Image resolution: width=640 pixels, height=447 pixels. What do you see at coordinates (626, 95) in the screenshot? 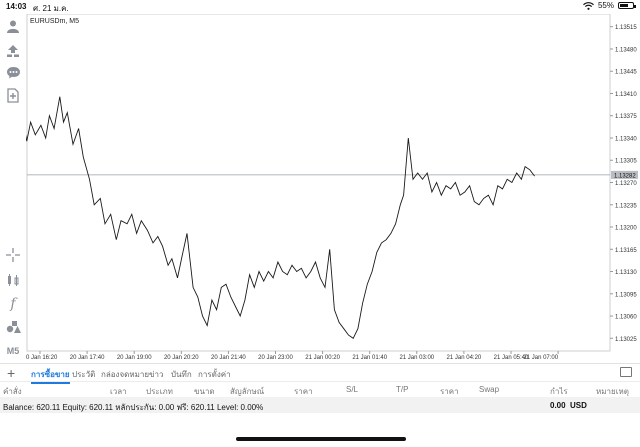
I see `price-tick-label: 1.13410` at bounding box center [626, 95].